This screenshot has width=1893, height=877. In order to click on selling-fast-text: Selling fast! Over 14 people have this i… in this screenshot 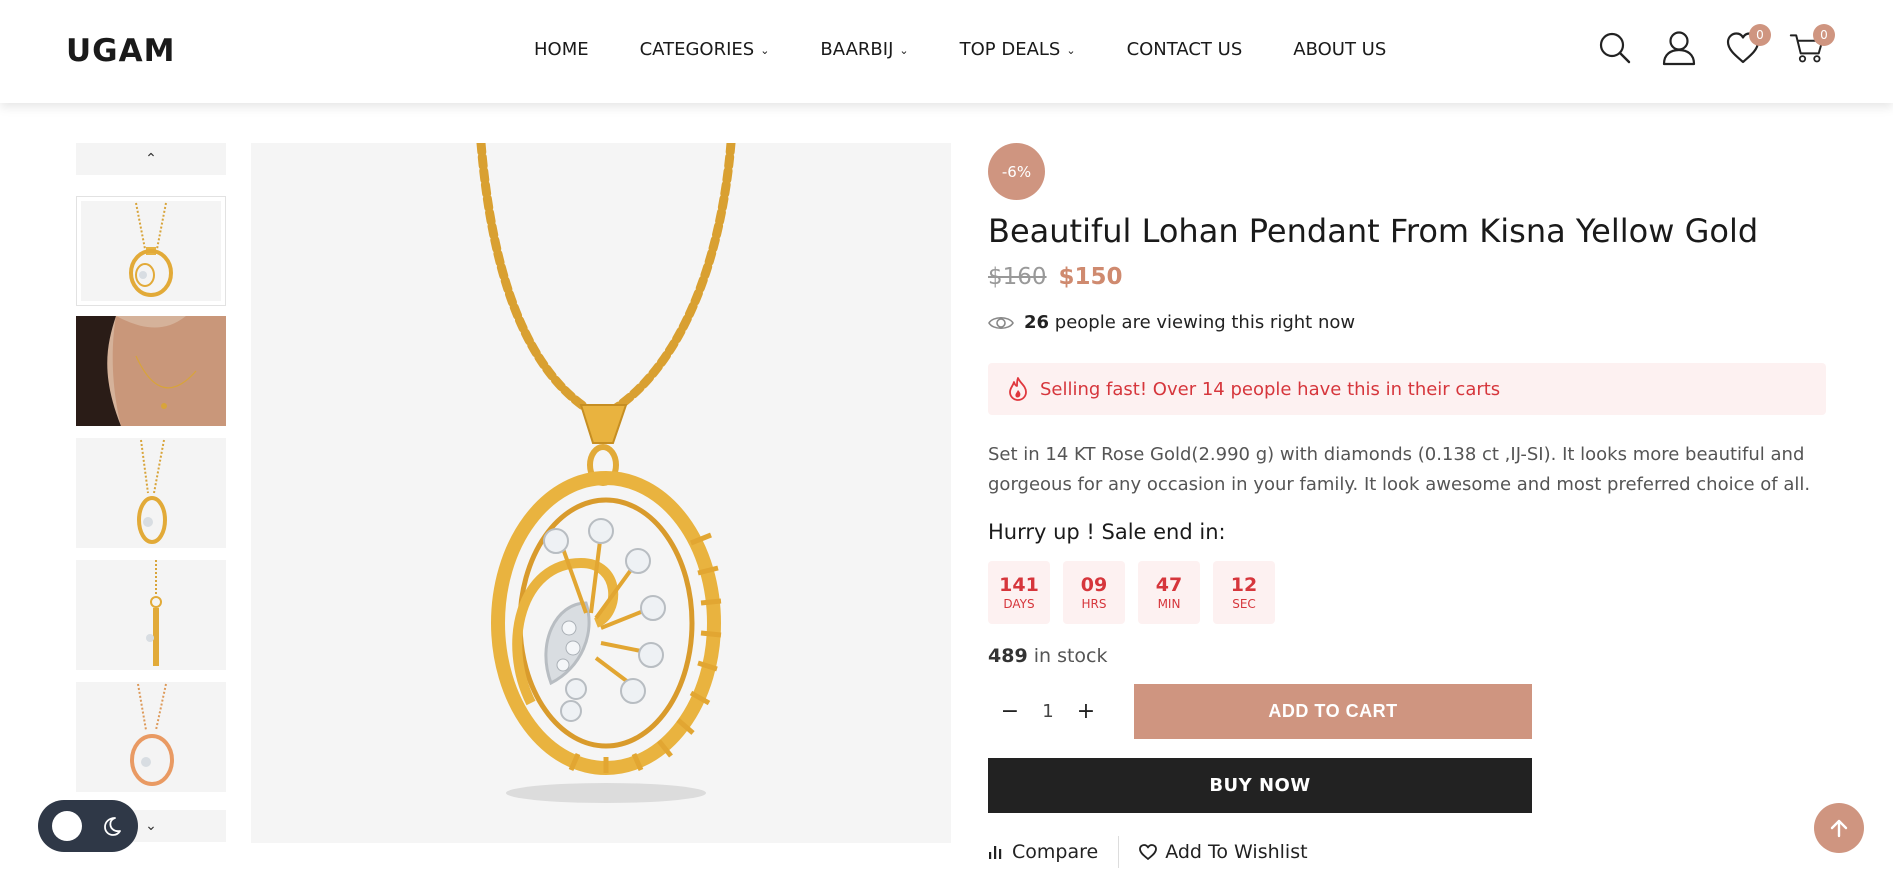, I will do `click(1270, 389)`.